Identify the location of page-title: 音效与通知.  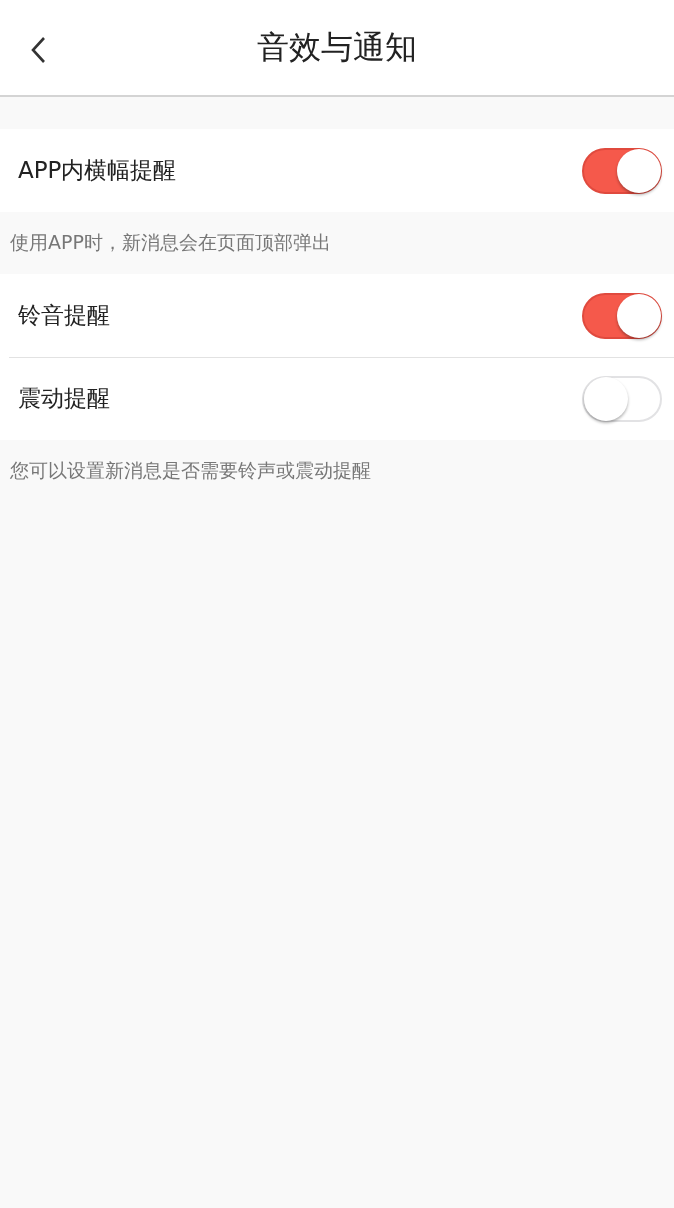
(337, 47).